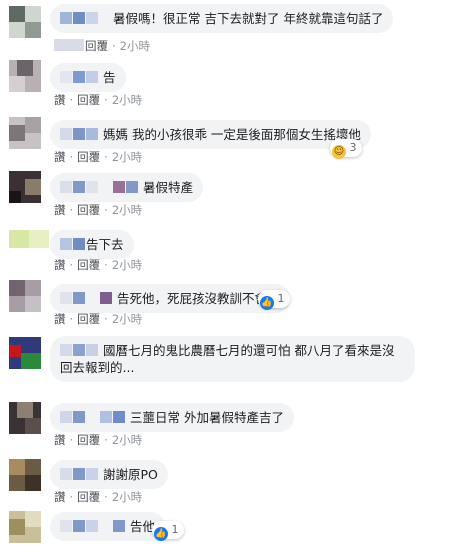 The width and height of the screenshot is (449, 549). What do you see at coordinates (248, 18) in the screenshot?
I see `comment-text: 暑假嗎！很正常 吉下去就對了 年終就靠這句話了` at bounding box center [248, 18].